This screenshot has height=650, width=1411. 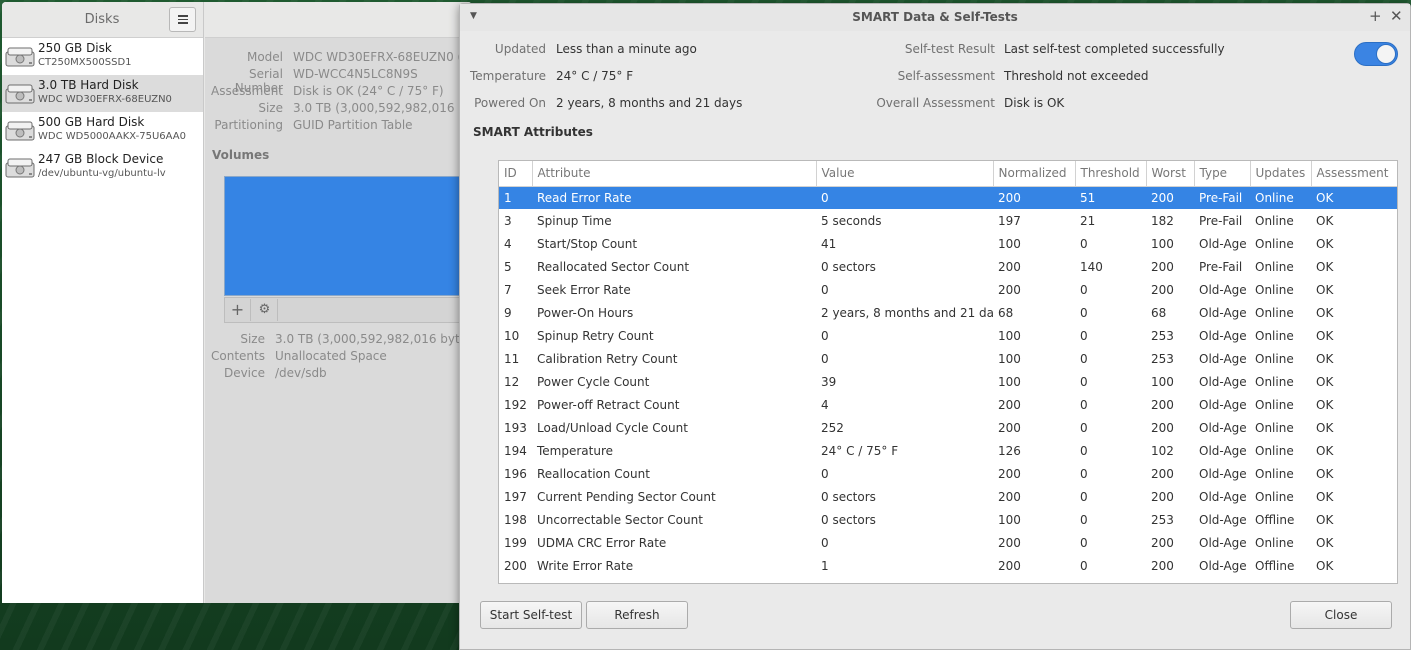 What do you see at coordinates (602, 542) in the screenshot?
I see `cell-attribute: UDMA CRC Error Rate` at bounding box center [602, 542].